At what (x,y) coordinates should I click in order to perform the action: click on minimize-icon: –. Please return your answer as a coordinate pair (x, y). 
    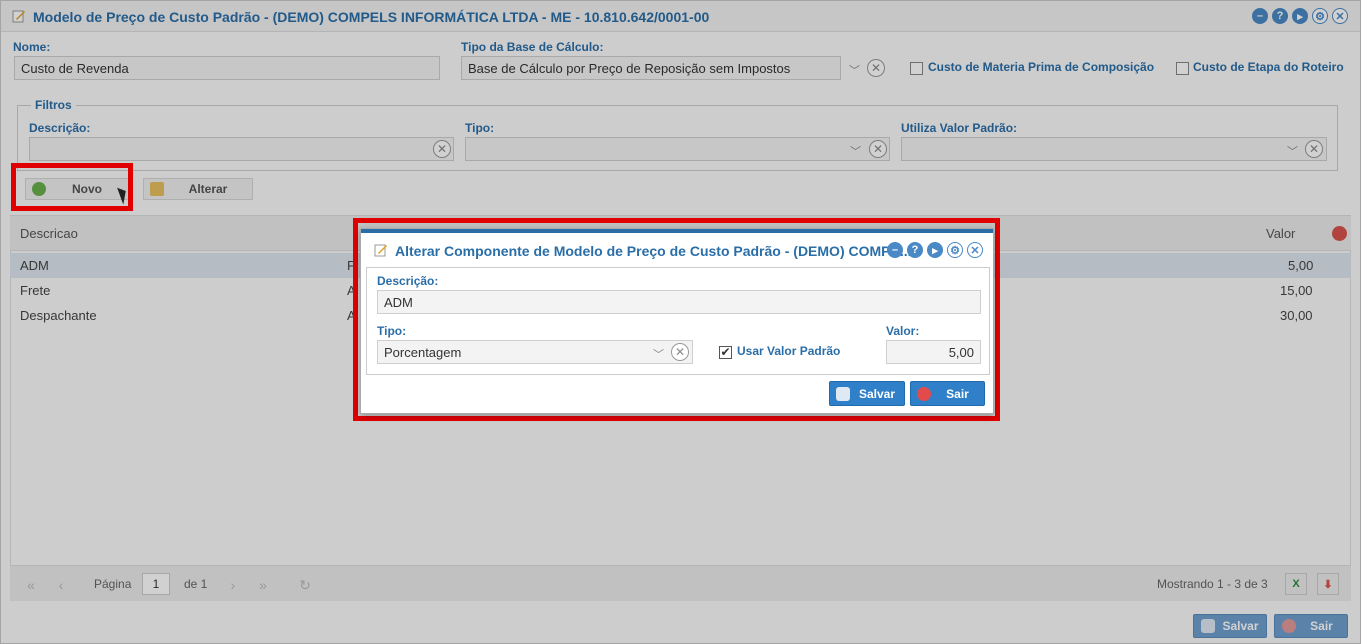
    Looking at the image, I should click on (895, 250).